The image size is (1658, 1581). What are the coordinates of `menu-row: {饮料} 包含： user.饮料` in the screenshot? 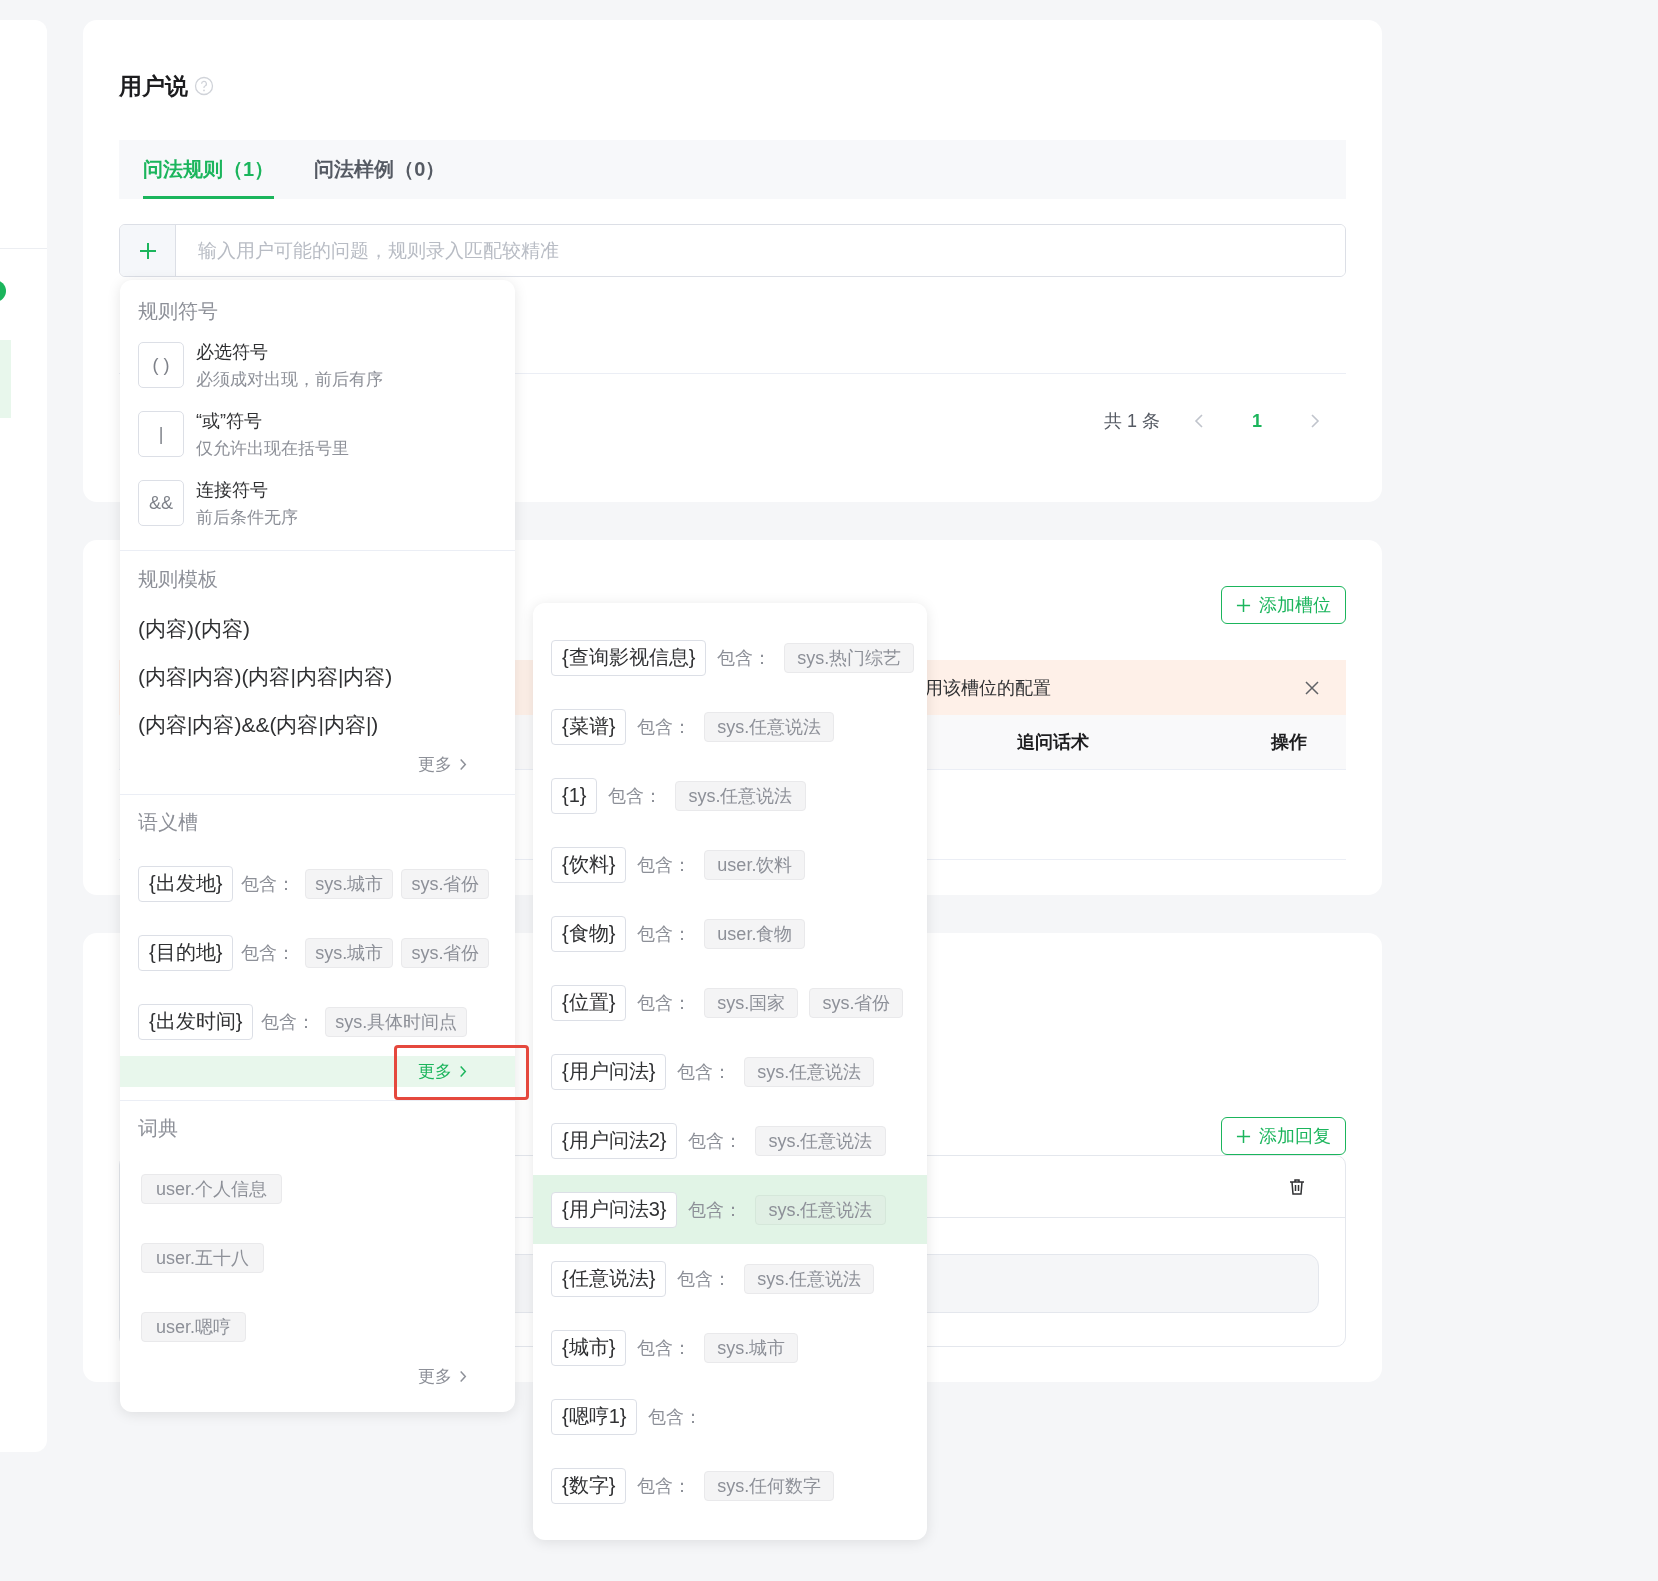 It's located at (730, 864).